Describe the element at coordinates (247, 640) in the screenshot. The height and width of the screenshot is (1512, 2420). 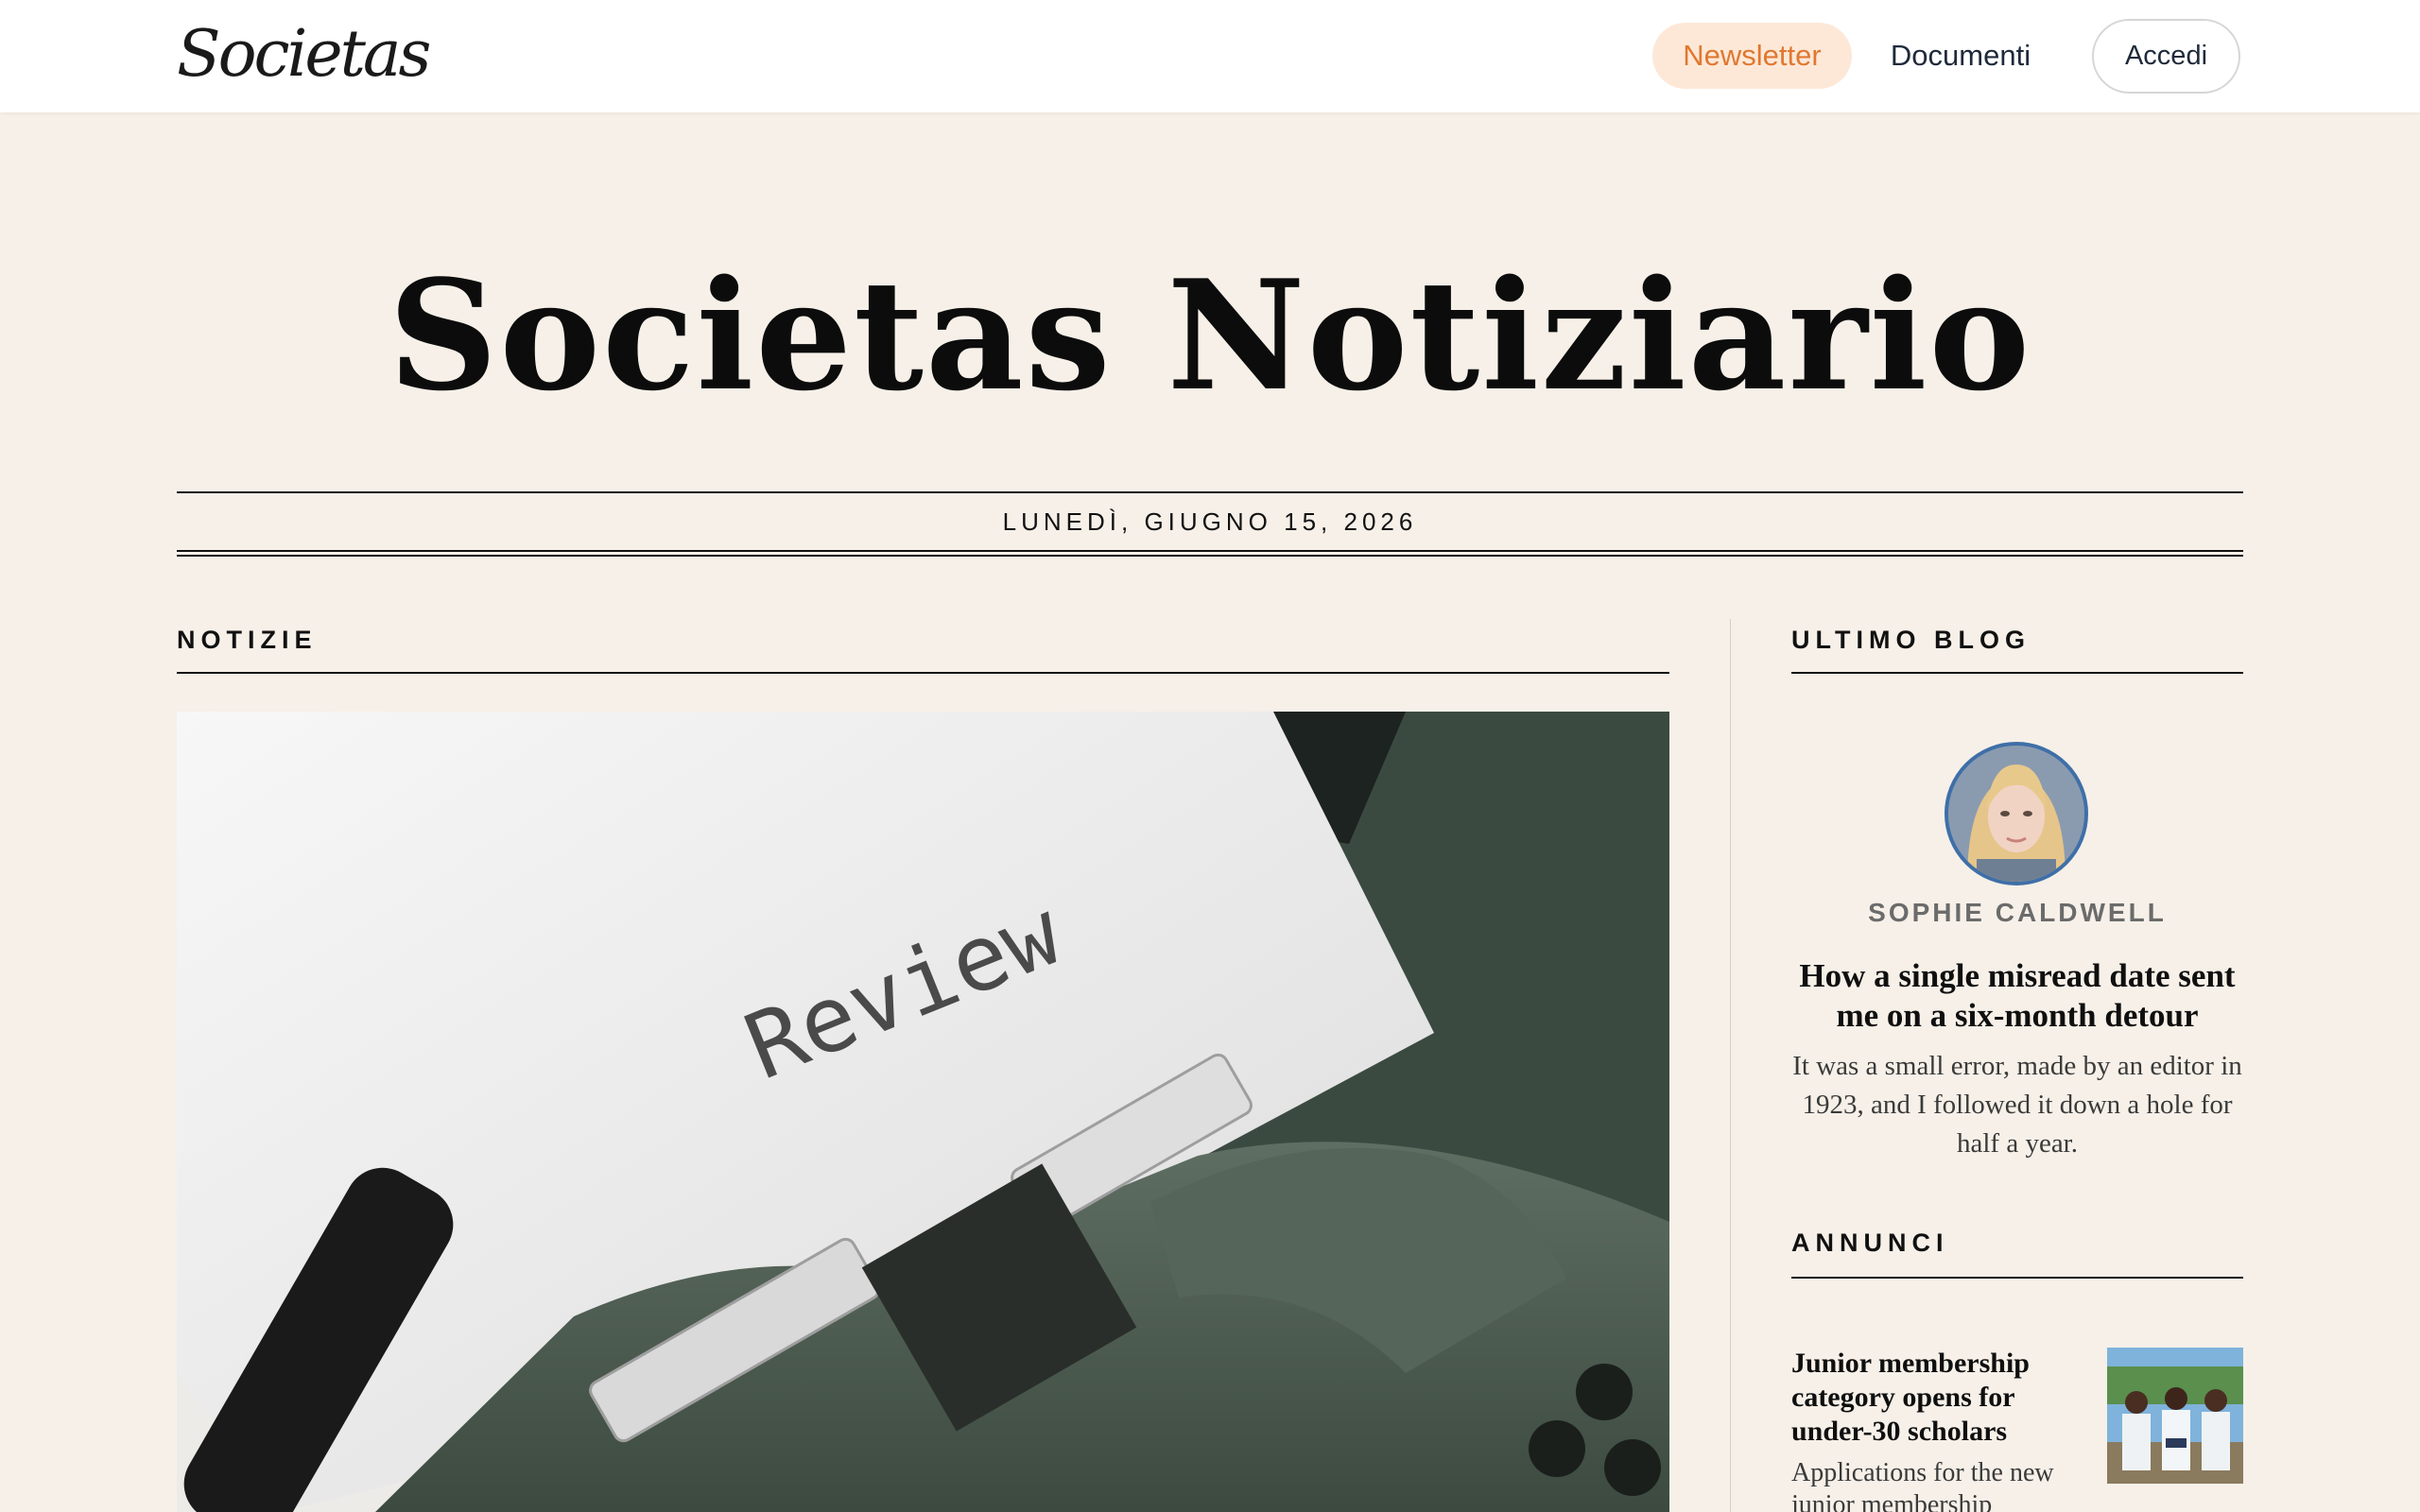
I see `news-section-title: NOTIZIE` at that location.